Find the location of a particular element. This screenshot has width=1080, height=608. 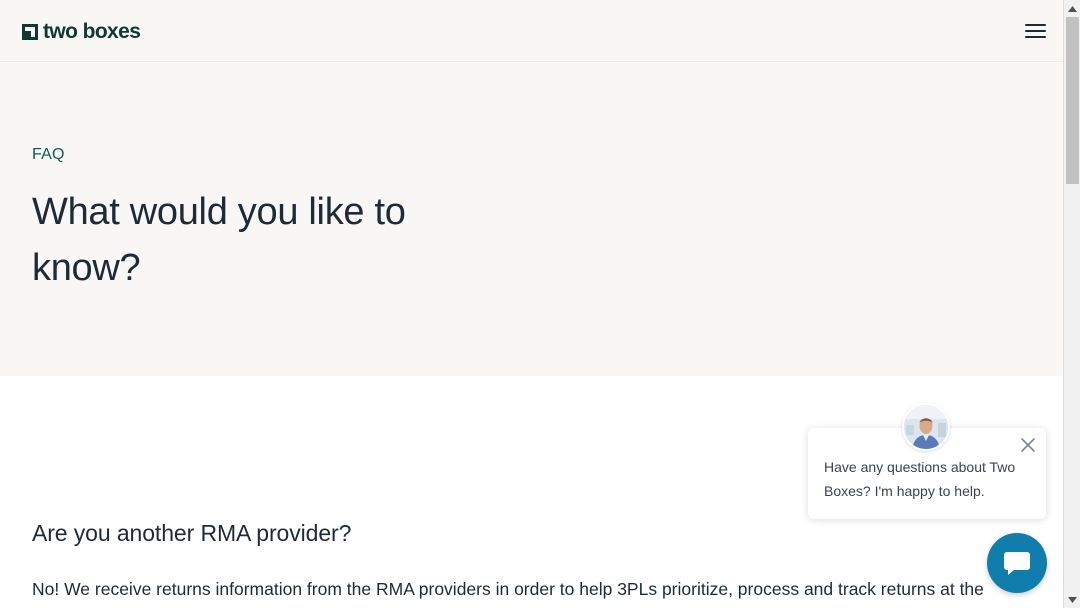

scrollbar-thumb is located at coordinates (1072, 100).